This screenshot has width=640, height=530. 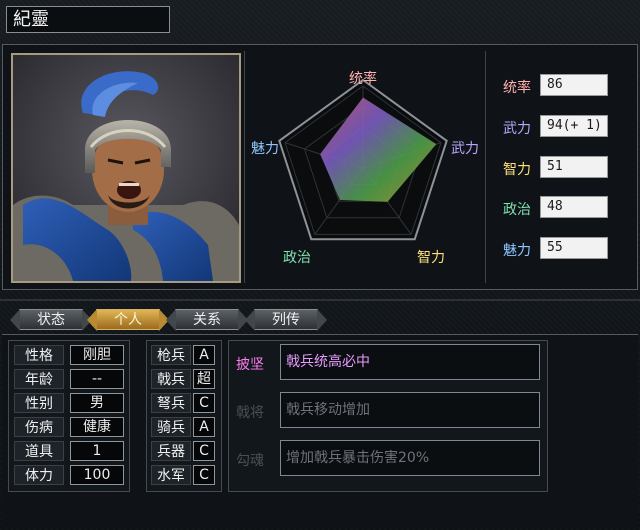 I want to click on skill-label-jijiang: 戟将, so click(x=250, y=413).